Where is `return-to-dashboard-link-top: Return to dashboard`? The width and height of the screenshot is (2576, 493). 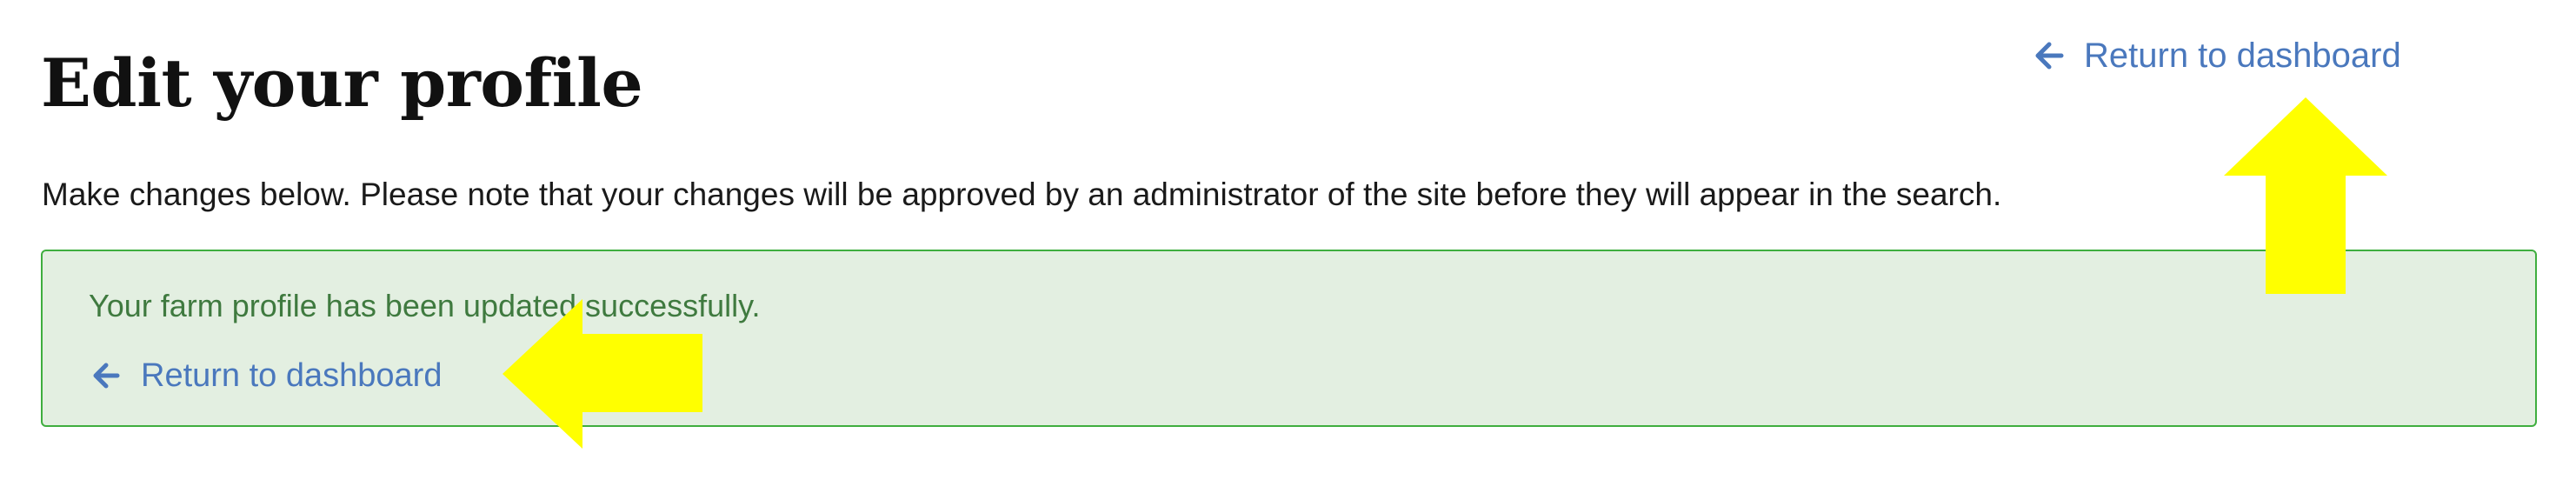
return-to-dashboard-link-top: Return to dashboard is located at coordinates (2217, 55).